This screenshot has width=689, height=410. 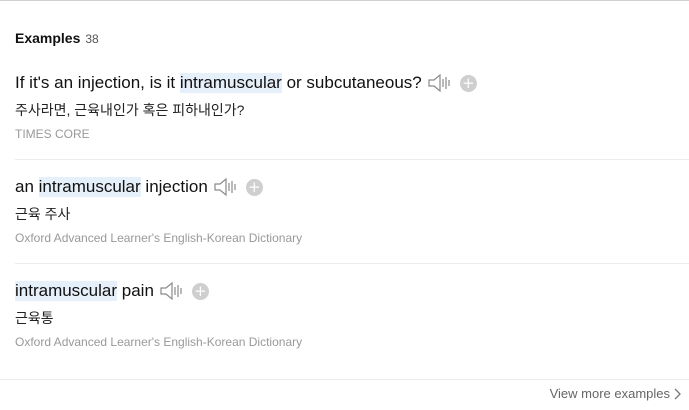 I want to click on example-text-before: If it's an injection, is it, so click(x=97, y=82).